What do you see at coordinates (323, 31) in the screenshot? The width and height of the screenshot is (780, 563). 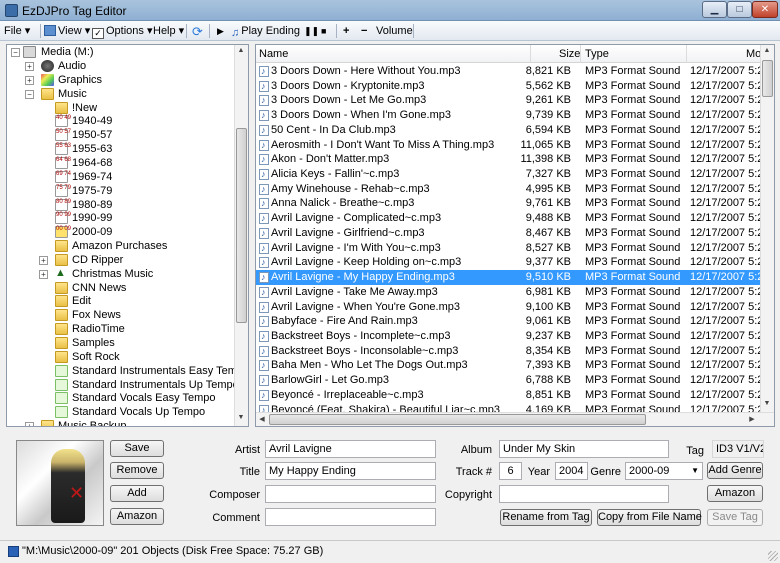 I see `stop-icon: ■` at bounding box center [323, 31].